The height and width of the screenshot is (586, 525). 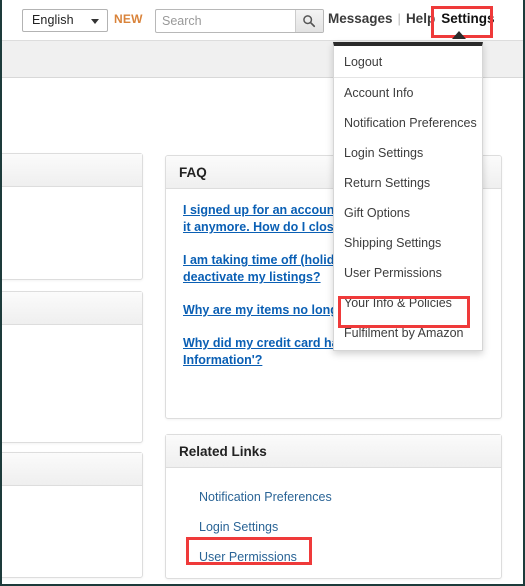 I want to click on nav-link-help: Help, so click(x=420, y=18).